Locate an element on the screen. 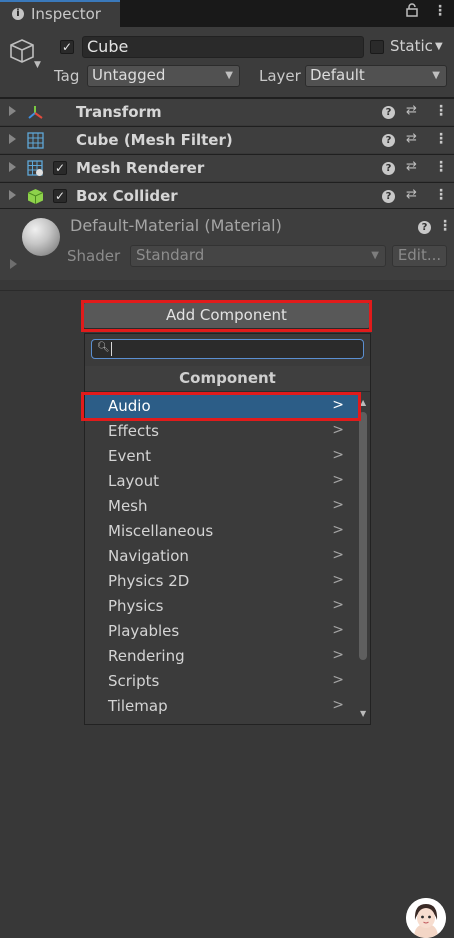 This screenshot has height=938, width=454. component-mesh-filter: Cube (Mesh Filter) ? ⇄ ⋮ is located at coordinates (227, 139).